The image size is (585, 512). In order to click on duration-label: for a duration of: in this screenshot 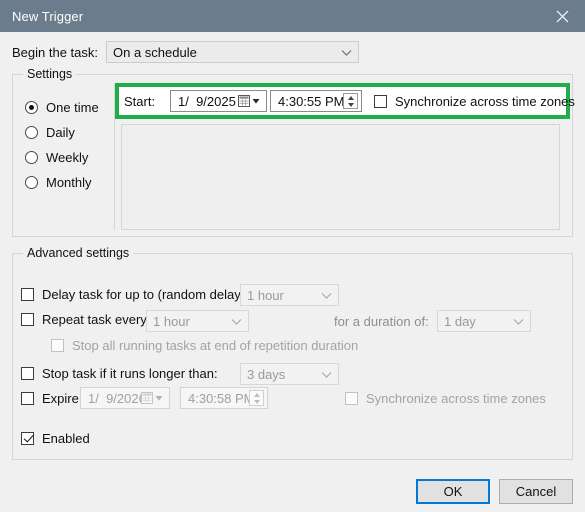, I will do `click(381, 321)`.